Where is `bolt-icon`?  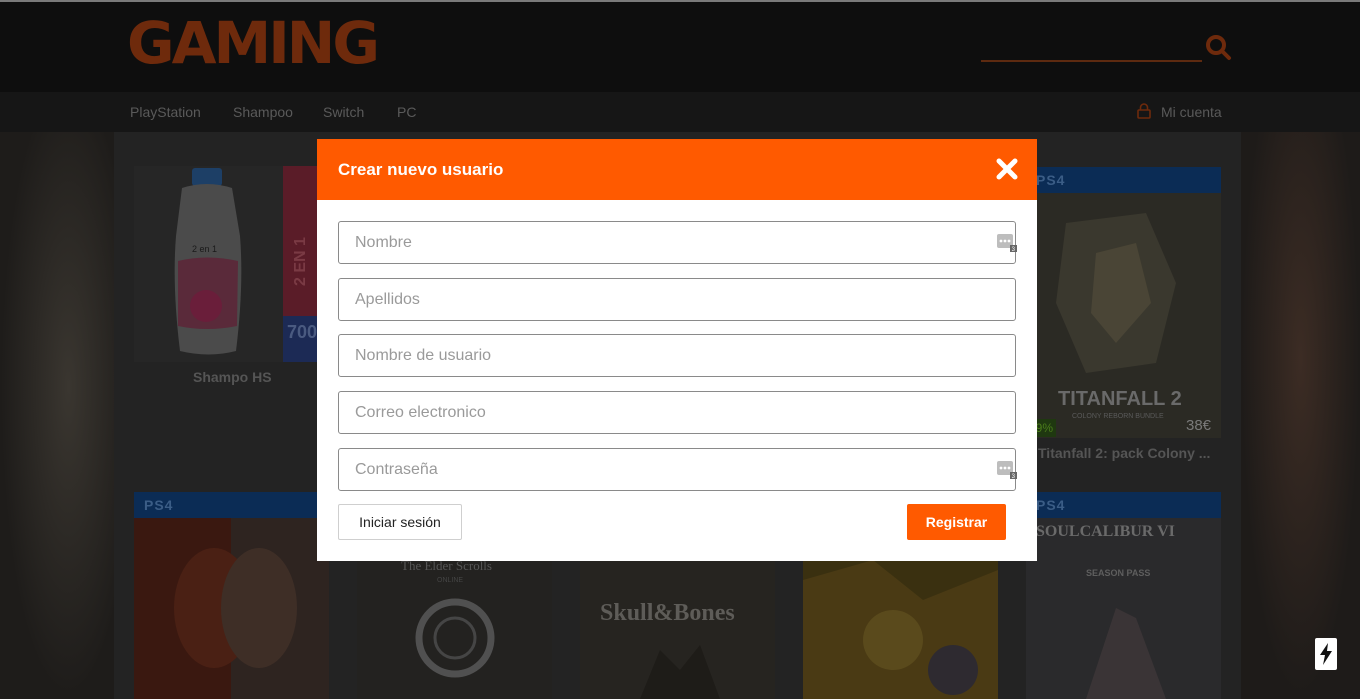 bolt-icon is located at coordinates (1326, 654).